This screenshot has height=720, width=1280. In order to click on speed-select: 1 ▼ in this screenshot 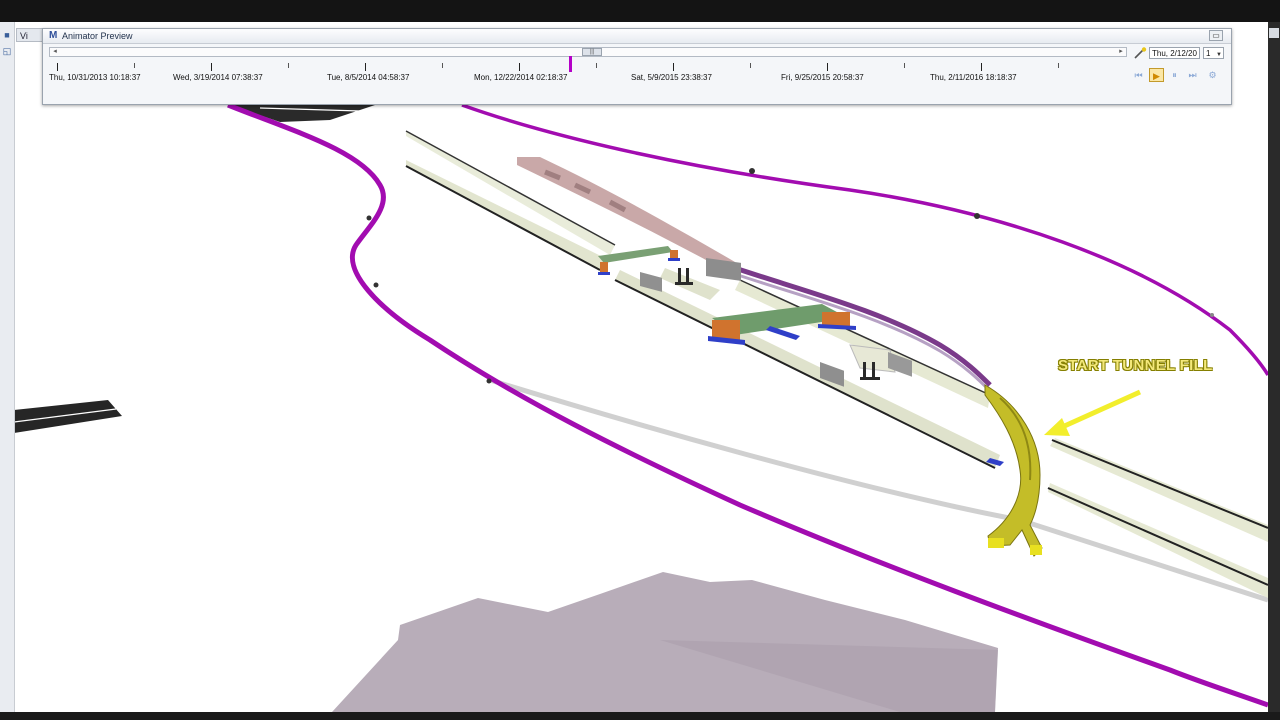, I will do `click(1213, 53)`.